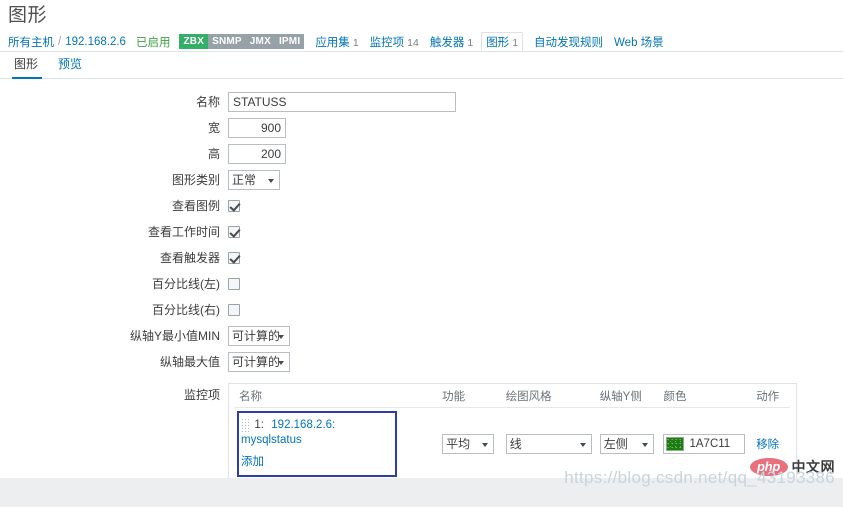  Describe the element at coordinates (421, 232) in the screenshot. I see `field-row-show-working-time: 查看工作时间` at that location.